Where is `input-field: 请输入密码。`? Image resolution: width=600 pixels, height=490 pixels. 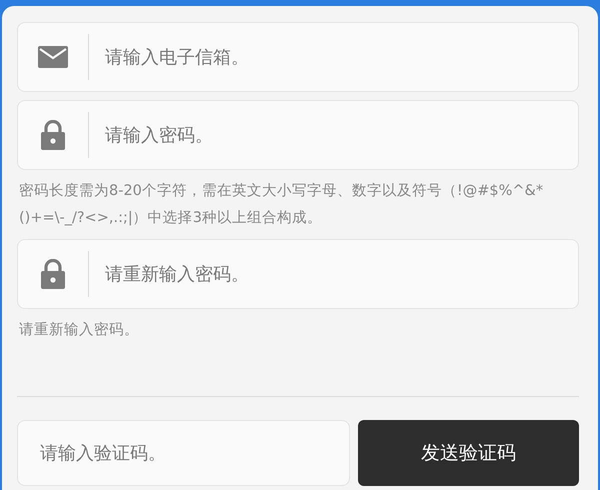
input-field: 请输入密码。 is located at coordinates (298, 135).